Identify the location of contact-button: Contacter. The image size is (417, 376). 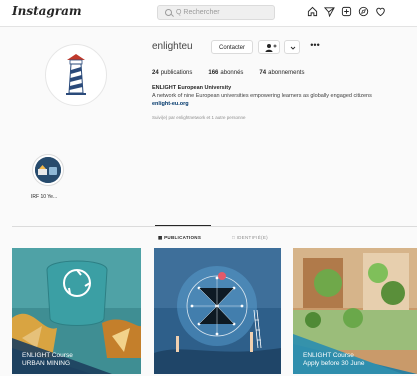
(232, 47).